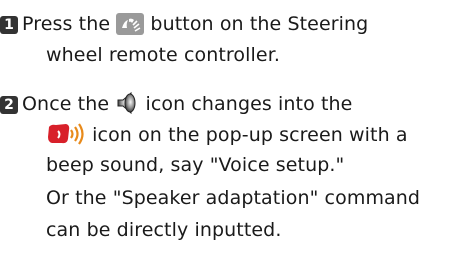 This screenshot has height=279, width=458. What do you see at coordinates (66, 104) in the screenshot?
I see `step2-text-part1: Once the` at bounding box center [66, 104].